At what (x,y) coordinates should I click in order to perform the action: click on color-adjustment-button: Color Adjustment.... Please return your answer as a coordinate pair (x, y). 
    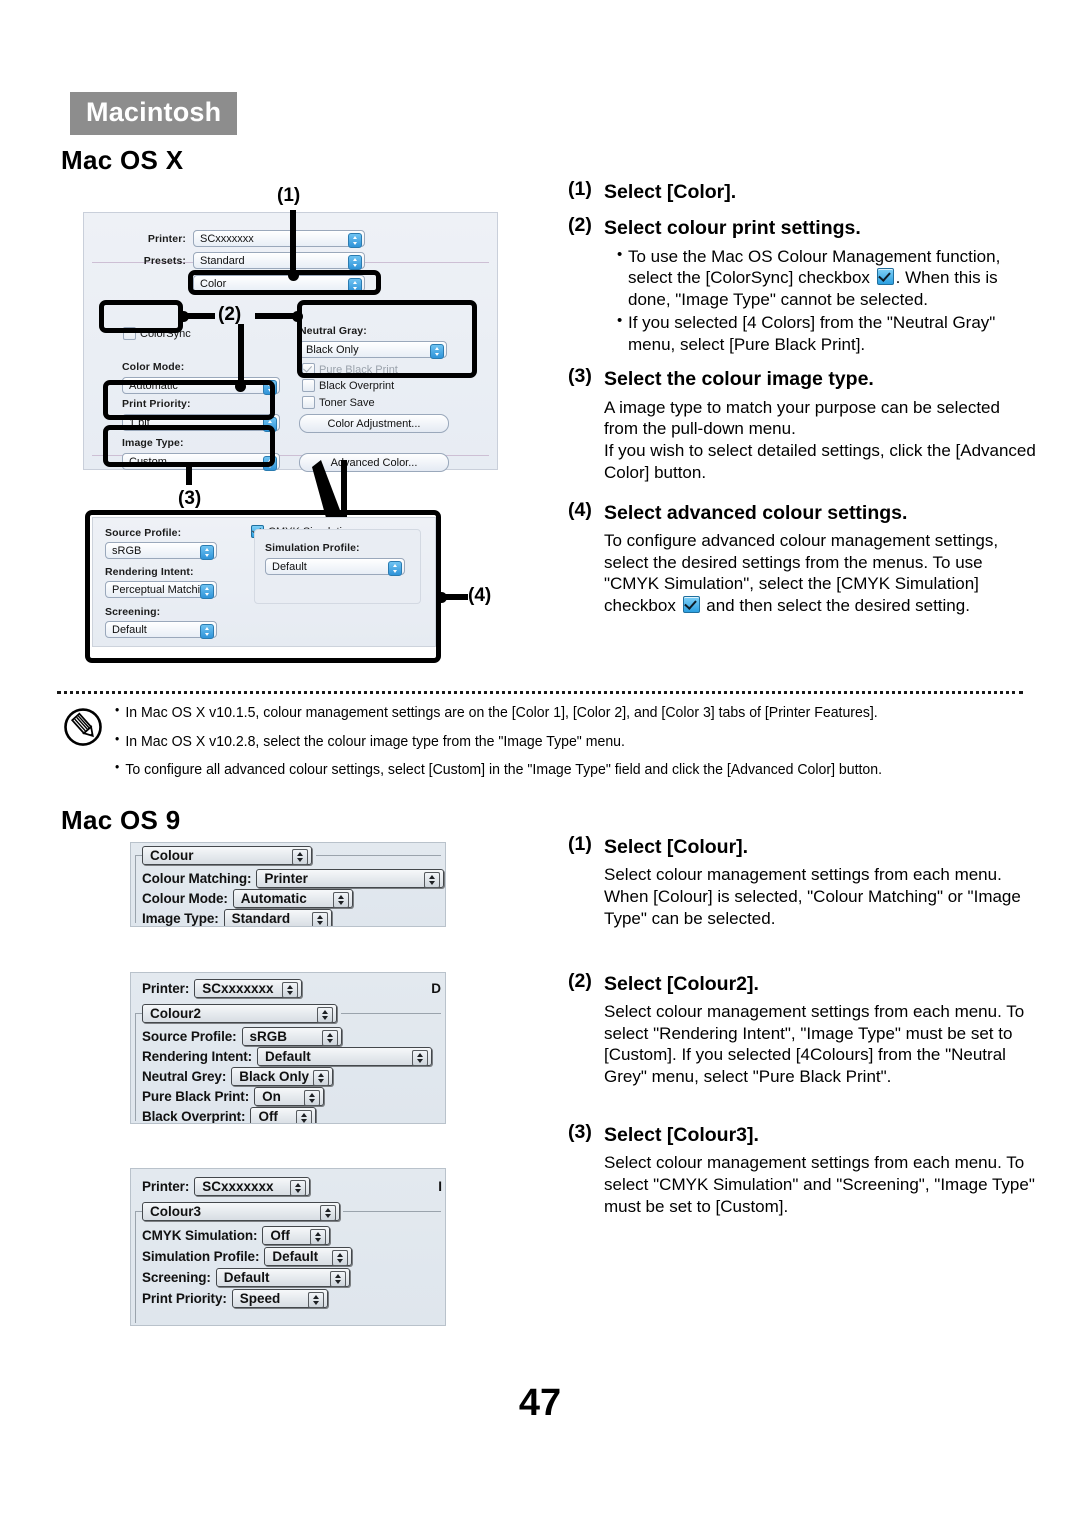
    Looking at the image, I should click on (374, 423).